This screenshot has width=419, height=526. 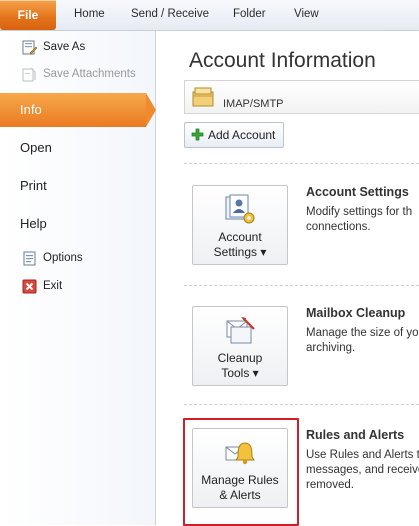 What do you see at coordinates (33, 223) in the screenshot?
I see `nav-help-label: Help` at bounding box center [33, 223].